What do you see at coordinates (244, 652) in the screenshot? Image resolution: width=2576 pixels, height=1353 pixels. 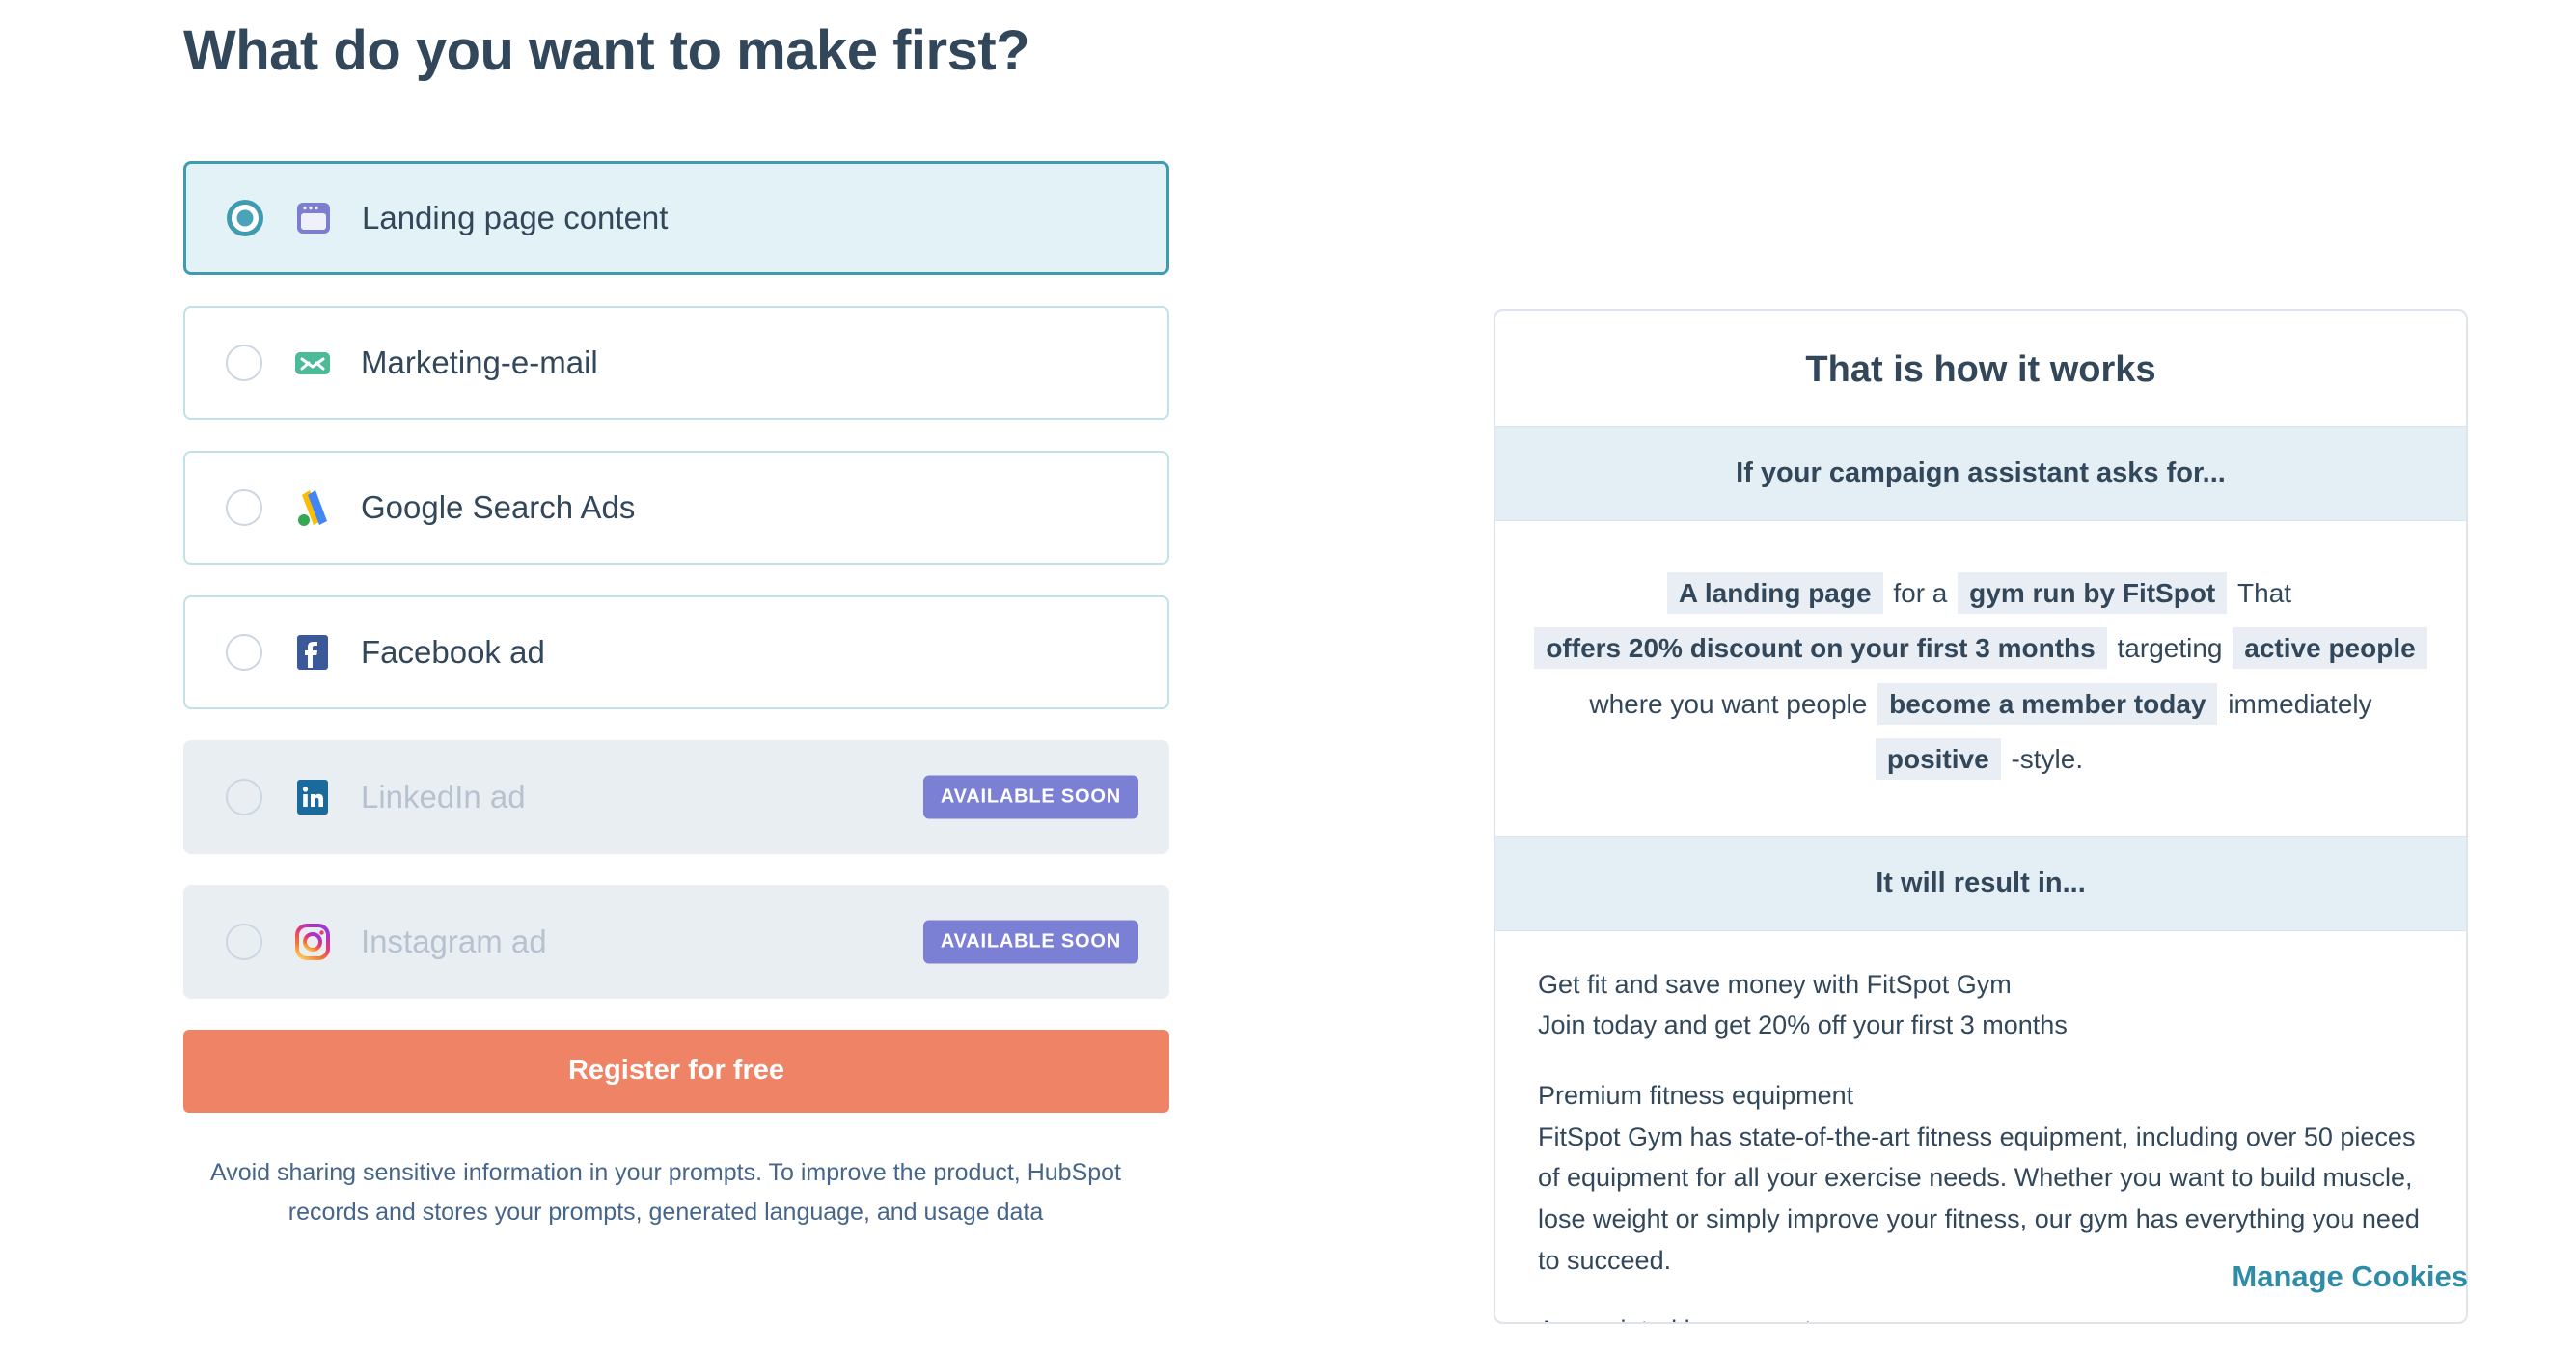 I see `radio-facebook-ad` at bounding box center [244, 652].